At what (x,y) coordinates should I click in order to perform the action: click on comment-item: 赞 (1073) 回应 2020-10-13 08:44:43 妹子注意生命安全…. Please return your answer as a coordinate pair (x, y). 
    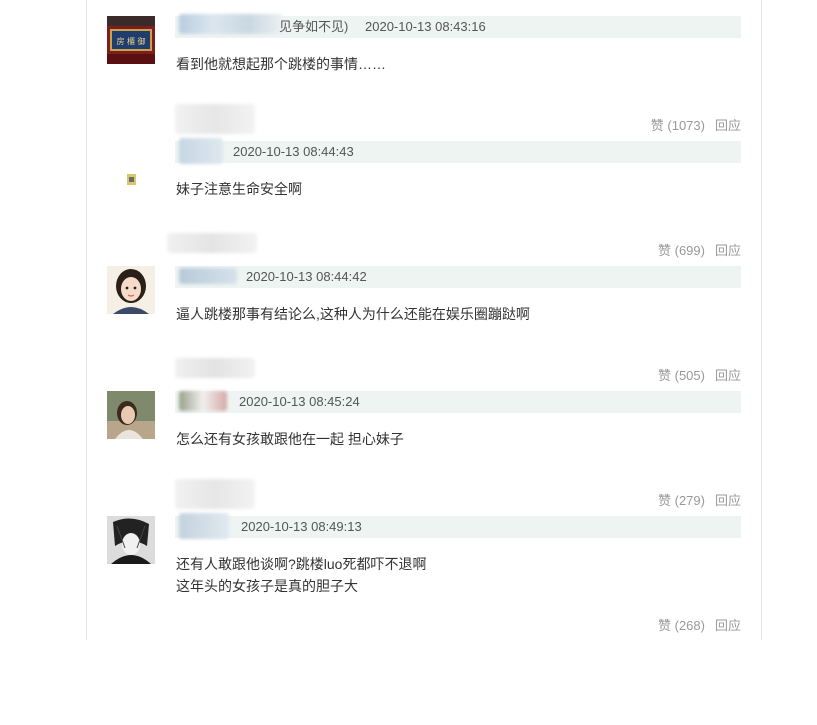
    Looking at the image, I should click on (424, 162).